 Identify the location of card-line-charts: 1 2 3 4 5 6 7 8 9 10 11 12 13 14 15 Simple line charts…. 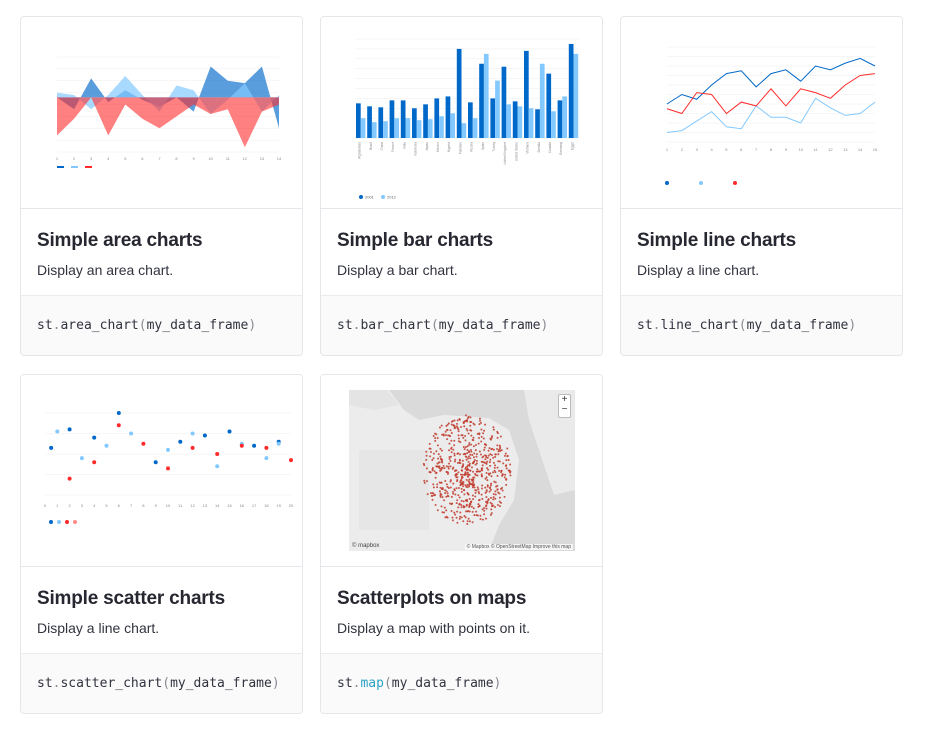
(761, 186).